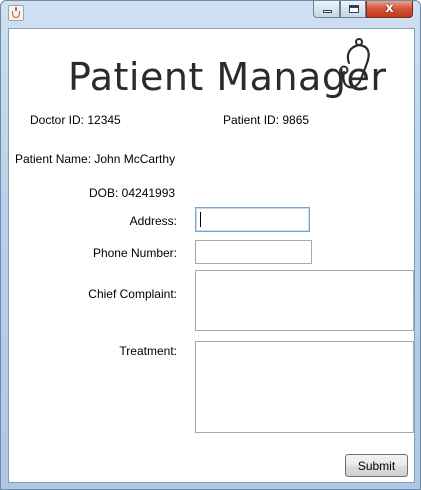  What do you see at coordinates (304, 387) in the screenshot?
I see `treatment-field` at bounding box center [304, 387].